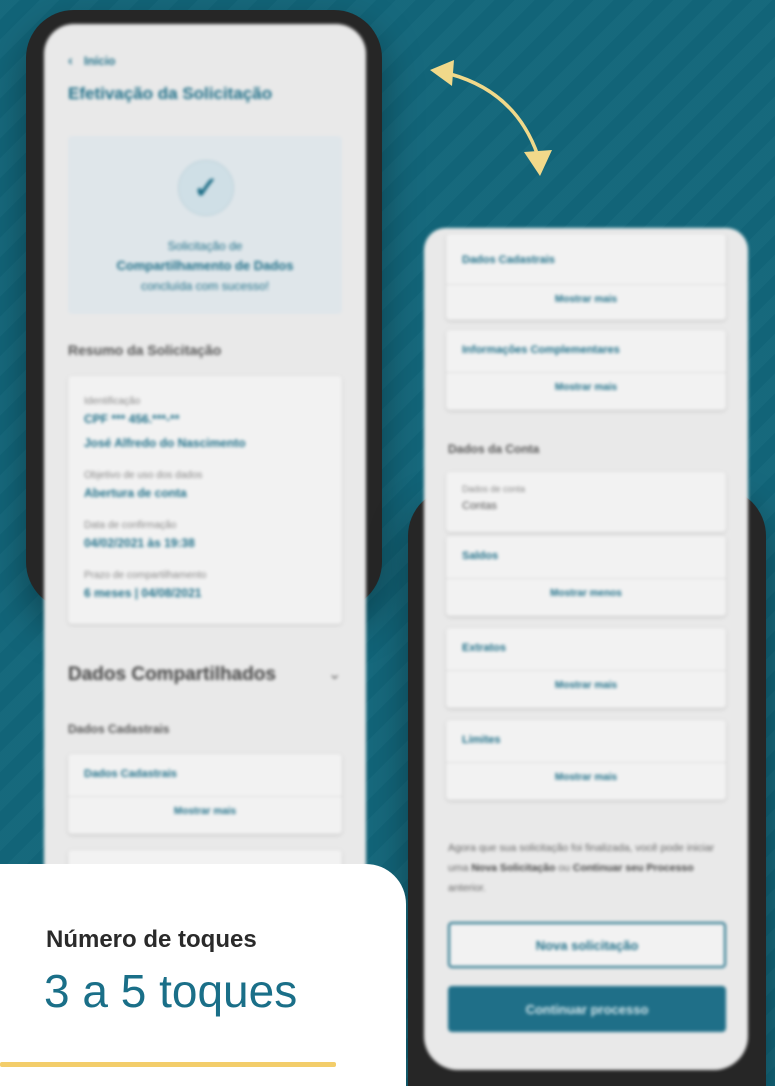 The width and height of the screenshot is (775, 1086). I want to click on completion-message-new-request: Nova Solicitação, so click(513, 868).